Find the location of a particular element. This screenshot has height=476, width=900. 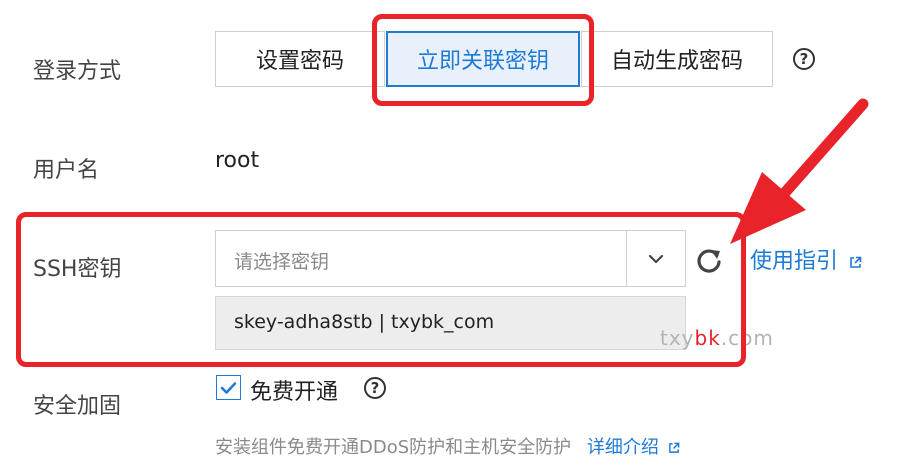

security-help-icon: ? is located at coordinates (375, 388).